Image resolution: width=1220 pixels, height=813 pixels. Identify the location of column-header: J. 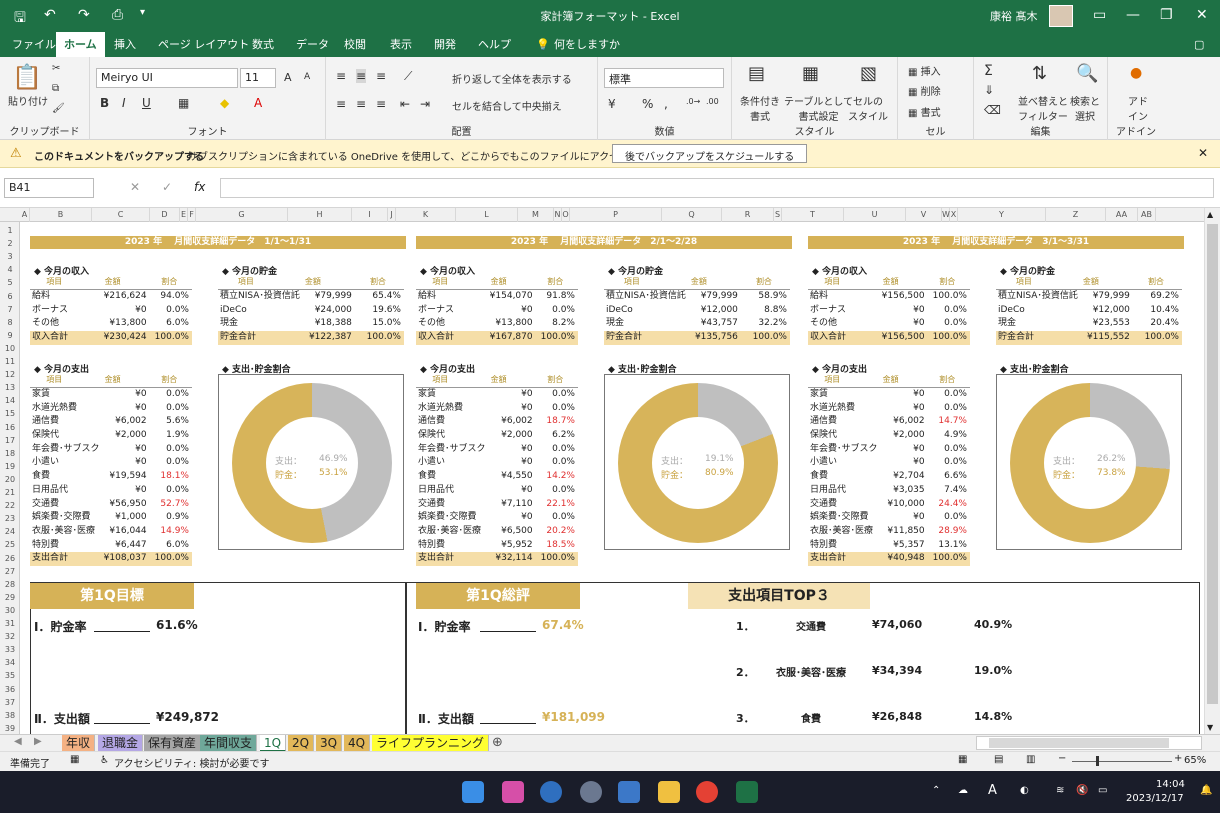
(392, 215).